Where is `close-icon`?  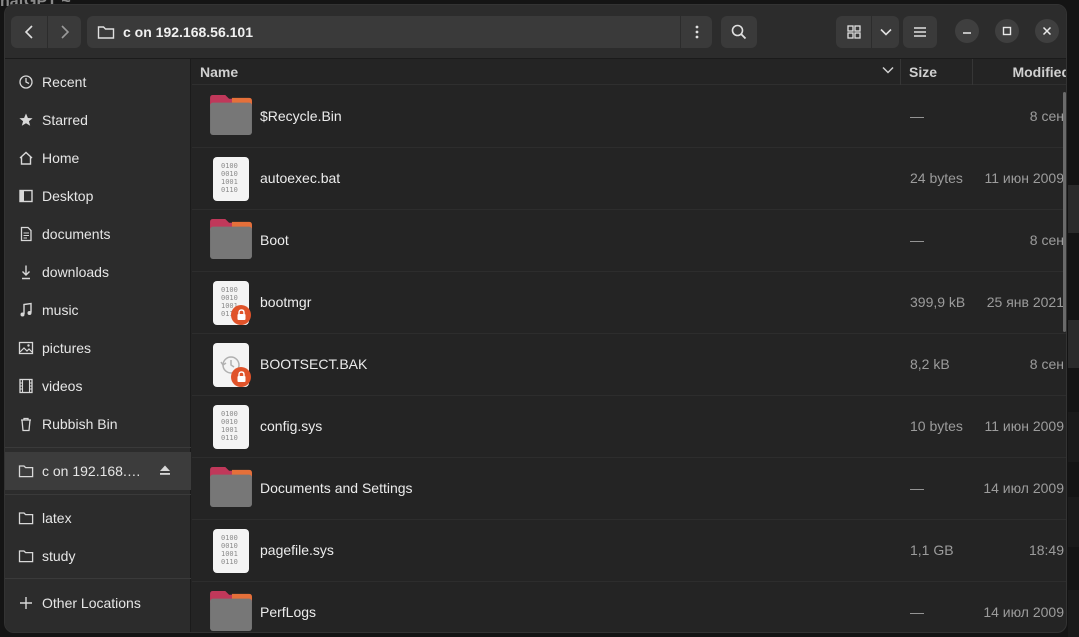 close-icon is located at coordinates (1047, 31).